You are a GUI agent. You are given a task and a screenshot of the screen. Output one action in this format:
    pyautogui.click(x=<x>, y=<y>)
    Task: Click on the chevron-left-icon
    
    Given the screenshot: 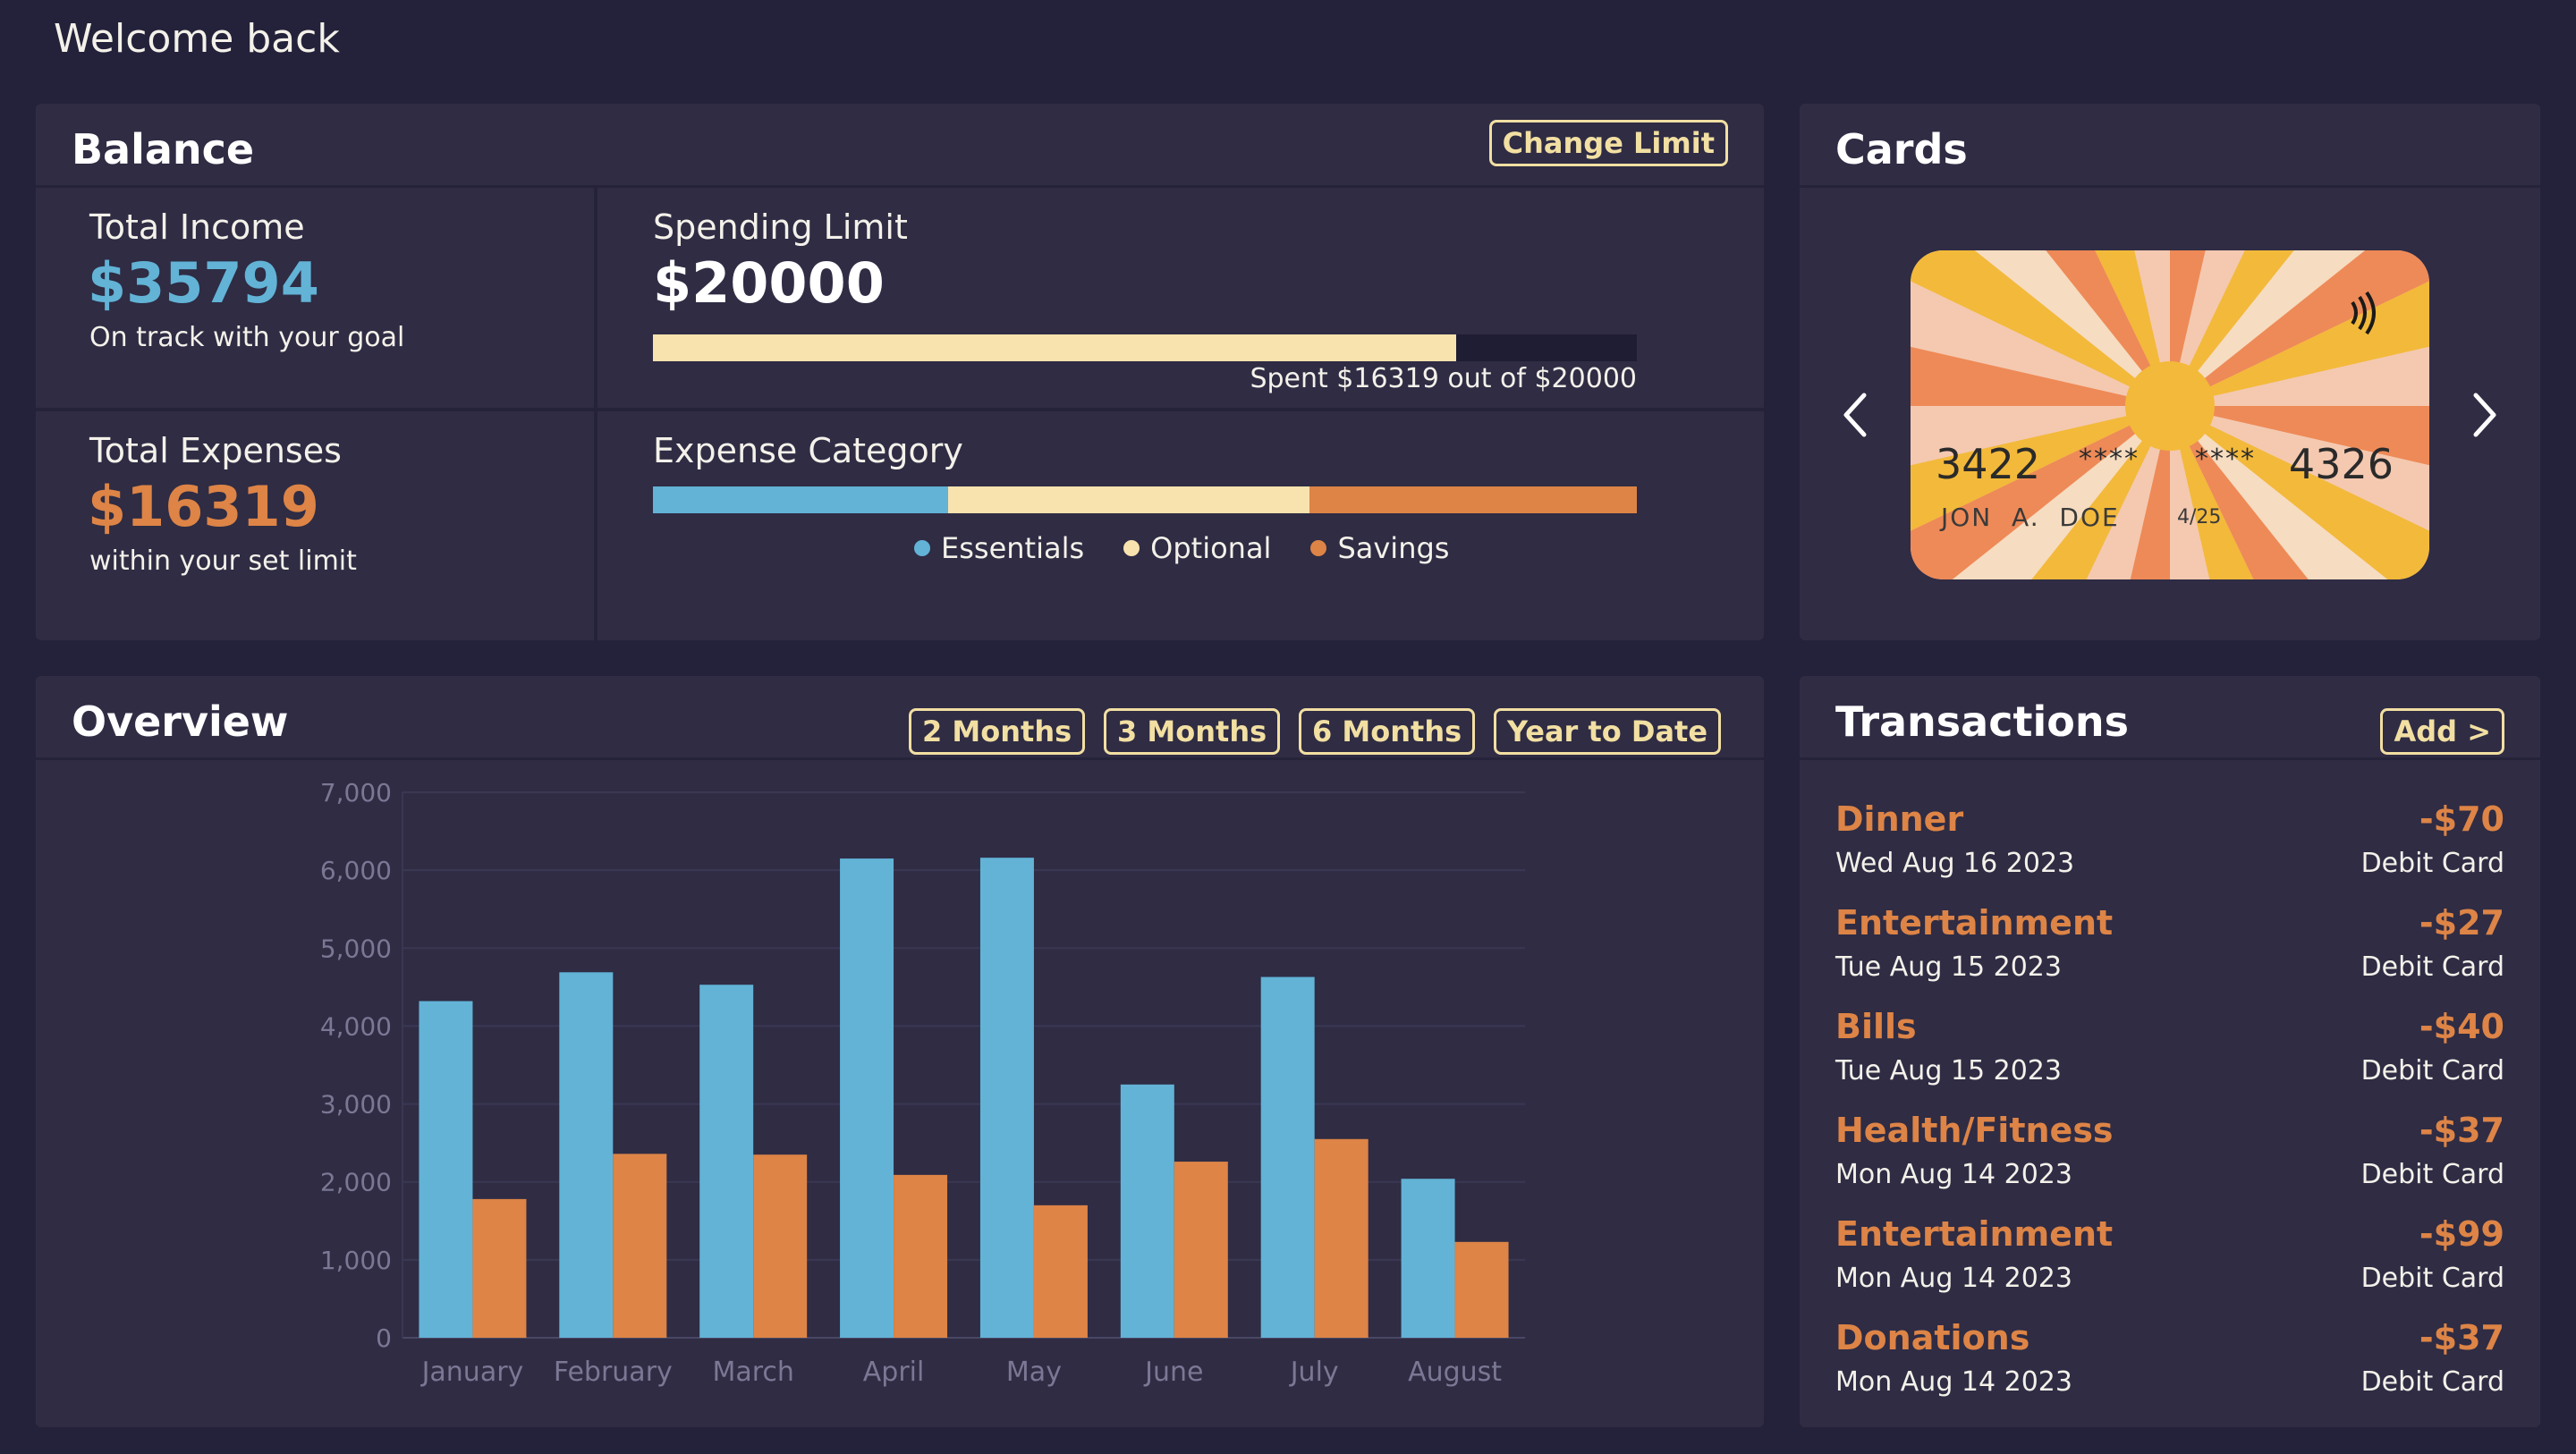 What is the action you would take?
    pyautogui.click(x=1855, y=415)
    